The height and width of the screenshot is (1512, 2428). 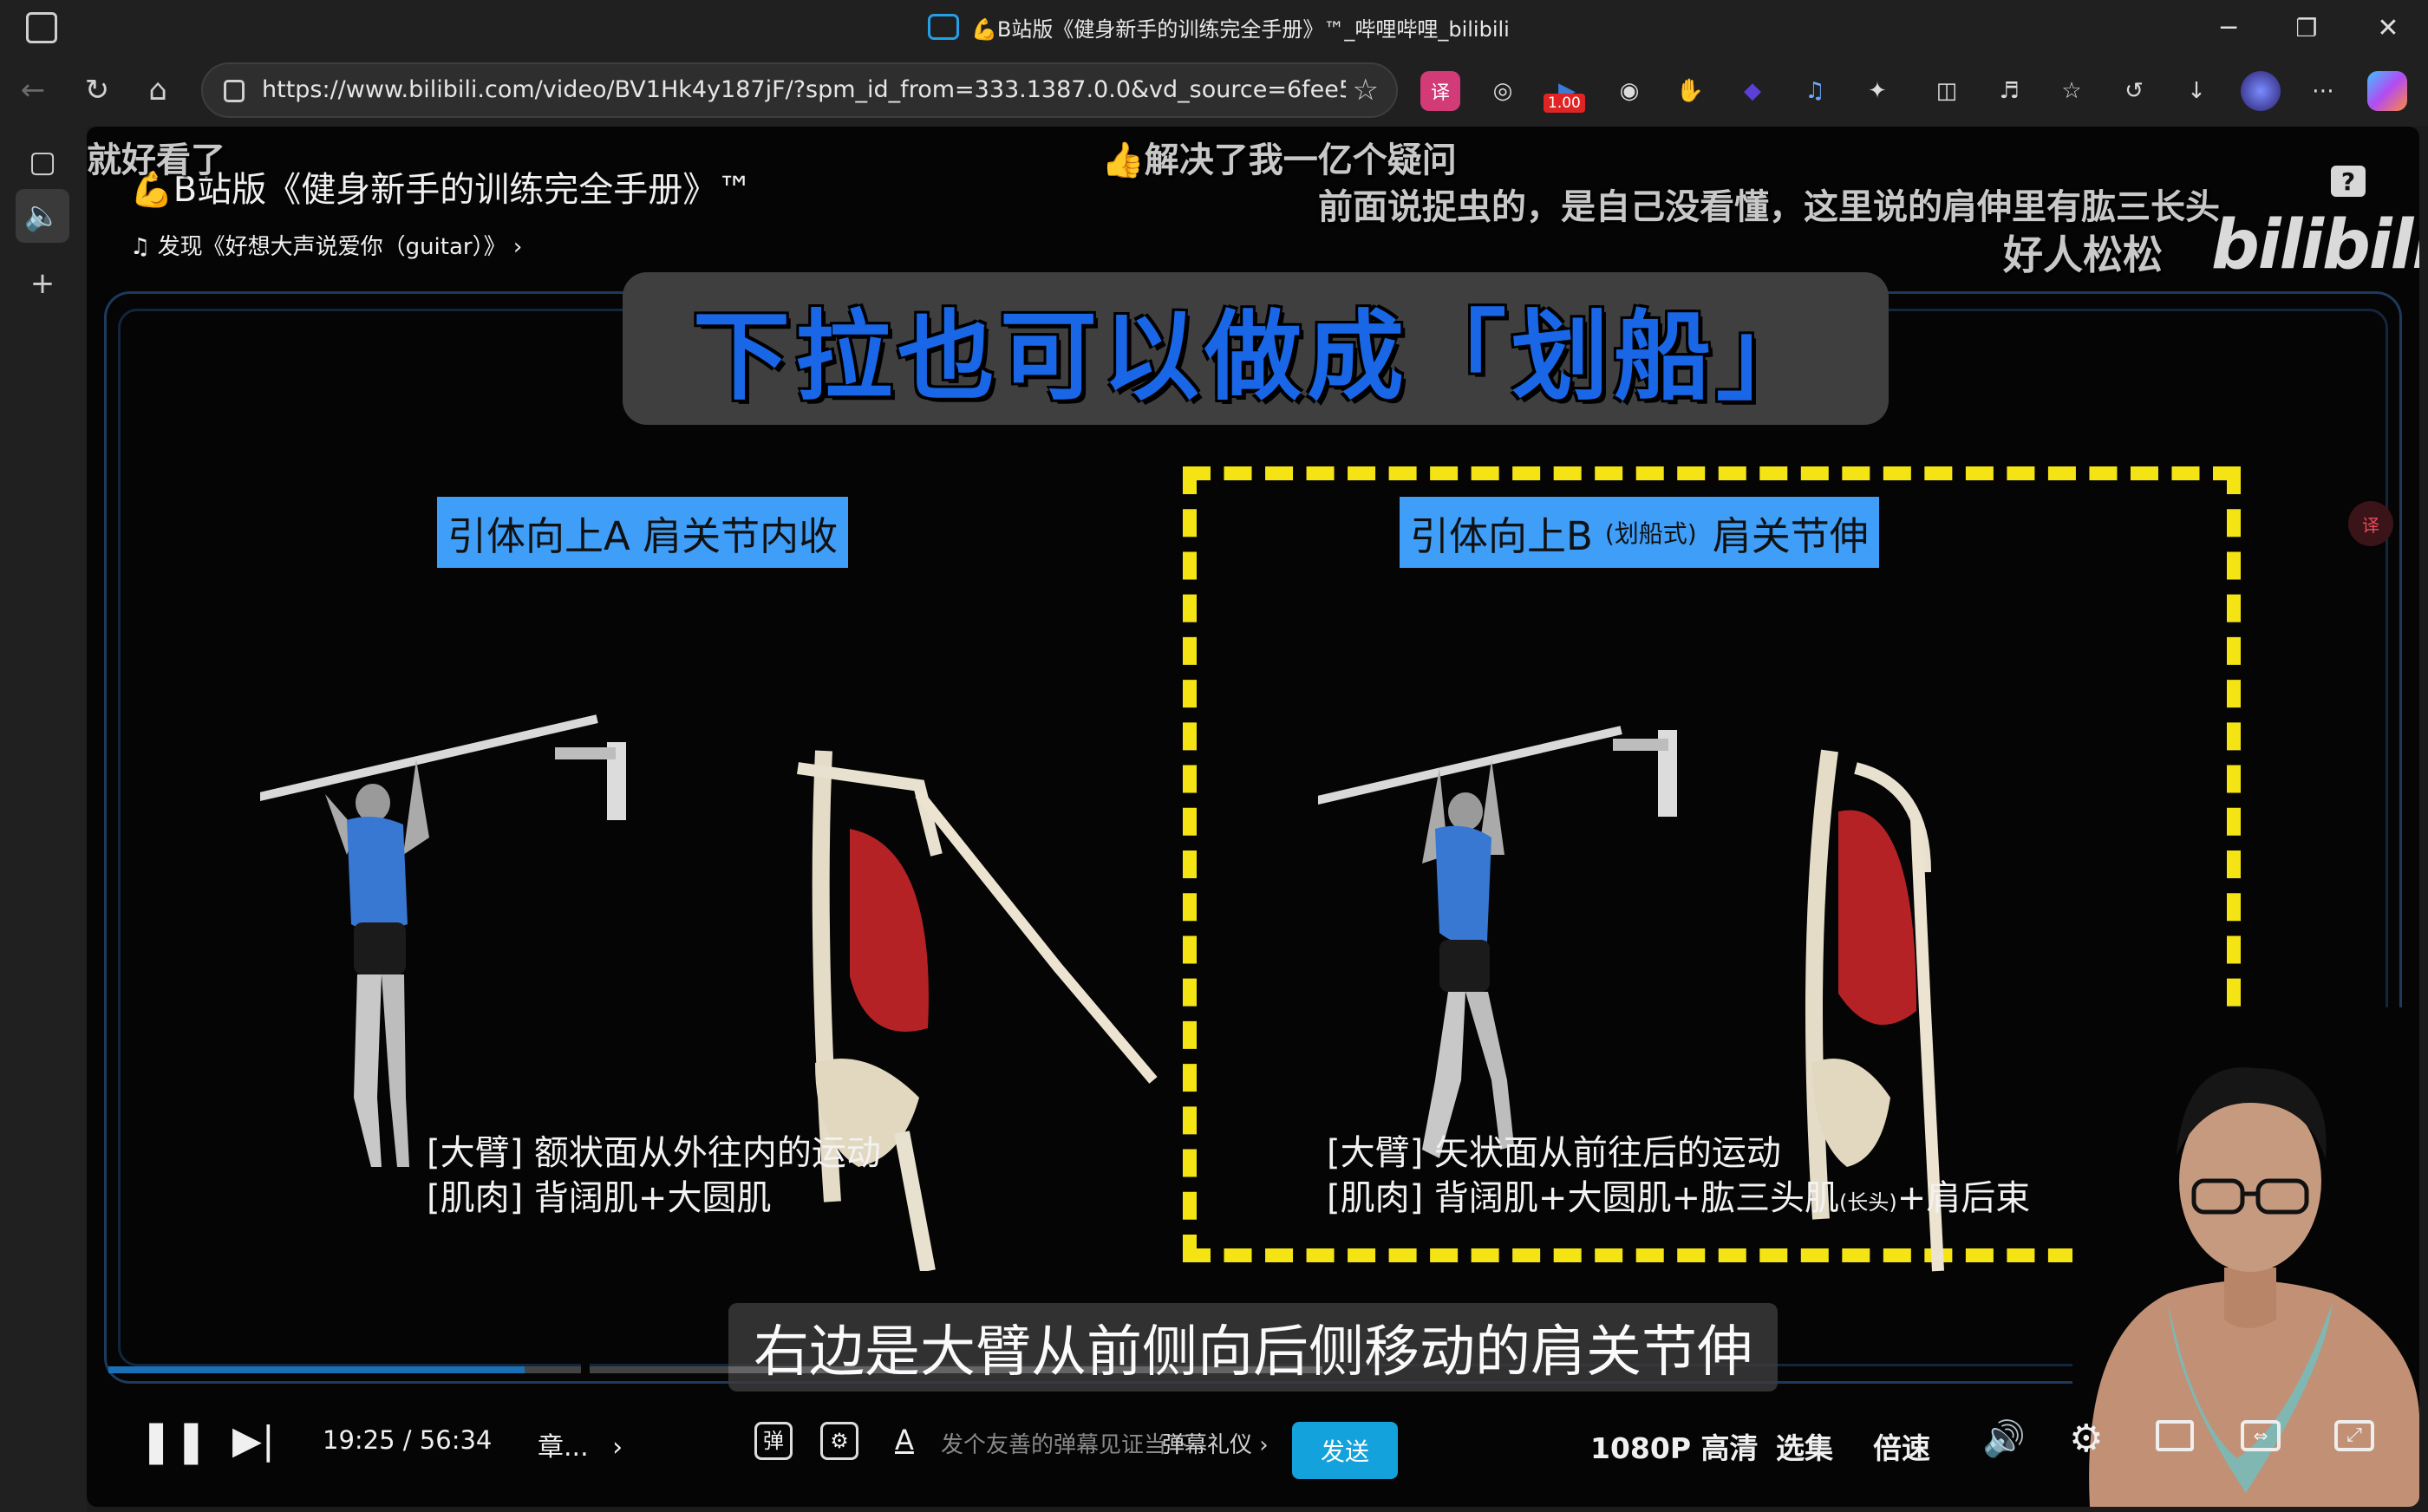 What do you see at coordinates (2009, 91) in the screenshot?
I see `read-aloud-icon: ♬` at bounding box center [2009, 91].